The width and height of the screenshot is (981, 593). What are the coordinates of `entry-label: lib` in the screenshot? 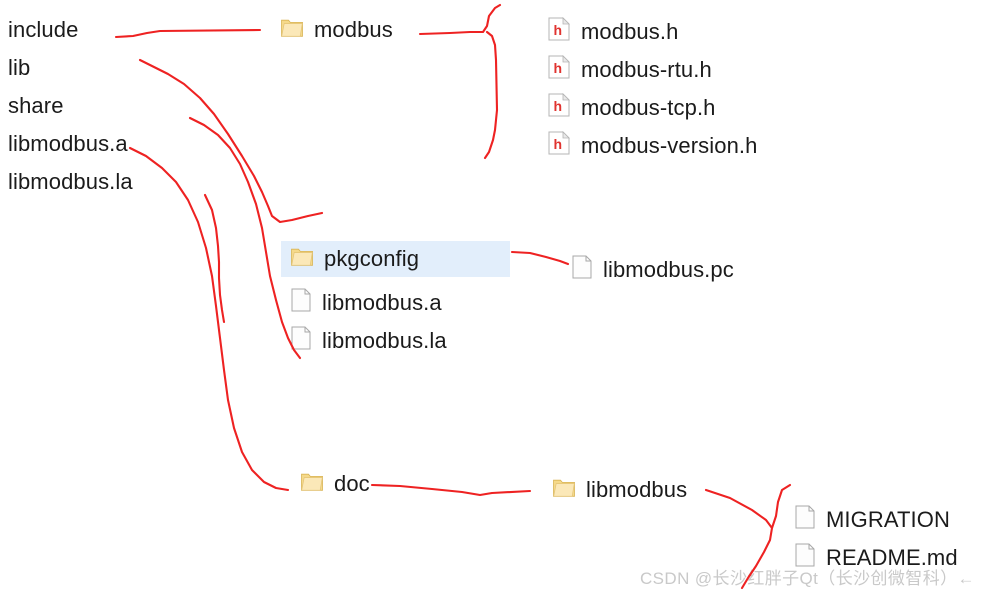 It's located at (19, 67).